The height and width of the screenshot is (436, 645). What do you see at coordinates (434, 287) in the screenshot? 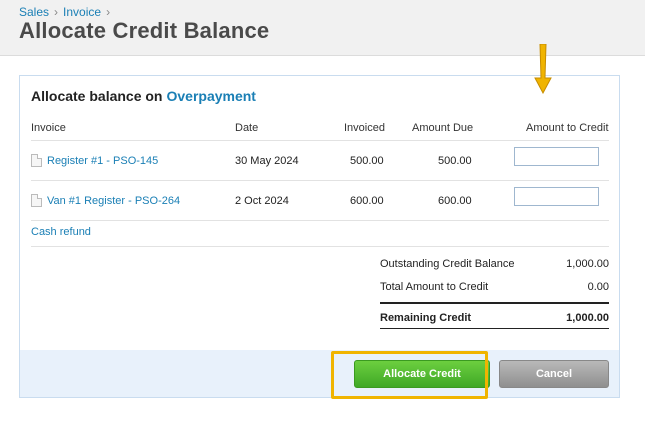
I see `total-amount-to-credit-label: Total Amount to Credit` at bounding box center [434, 287].